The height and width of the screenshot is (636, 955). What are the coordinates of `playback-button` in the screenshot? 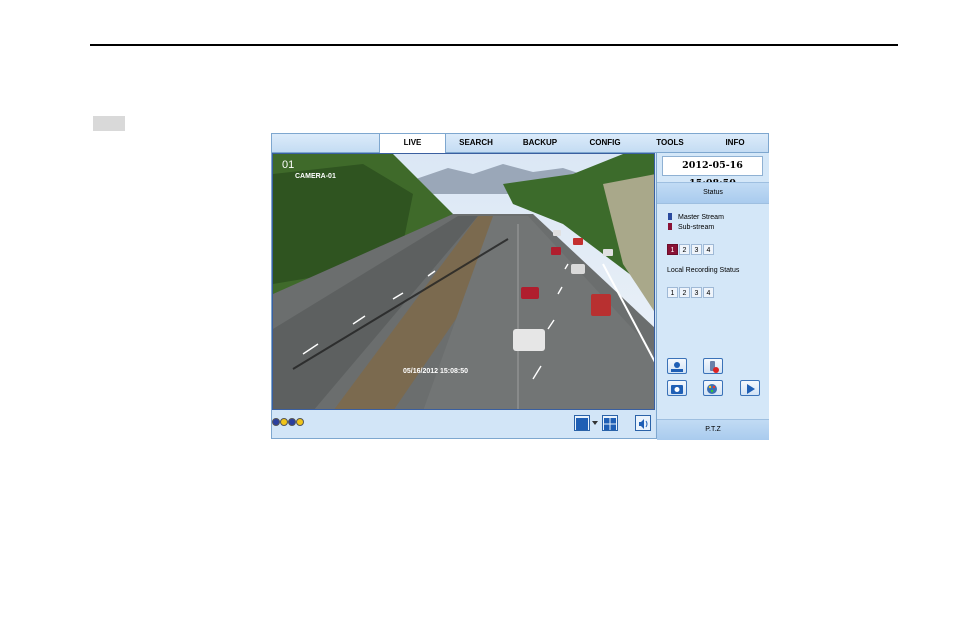 It's located at (750, 388).